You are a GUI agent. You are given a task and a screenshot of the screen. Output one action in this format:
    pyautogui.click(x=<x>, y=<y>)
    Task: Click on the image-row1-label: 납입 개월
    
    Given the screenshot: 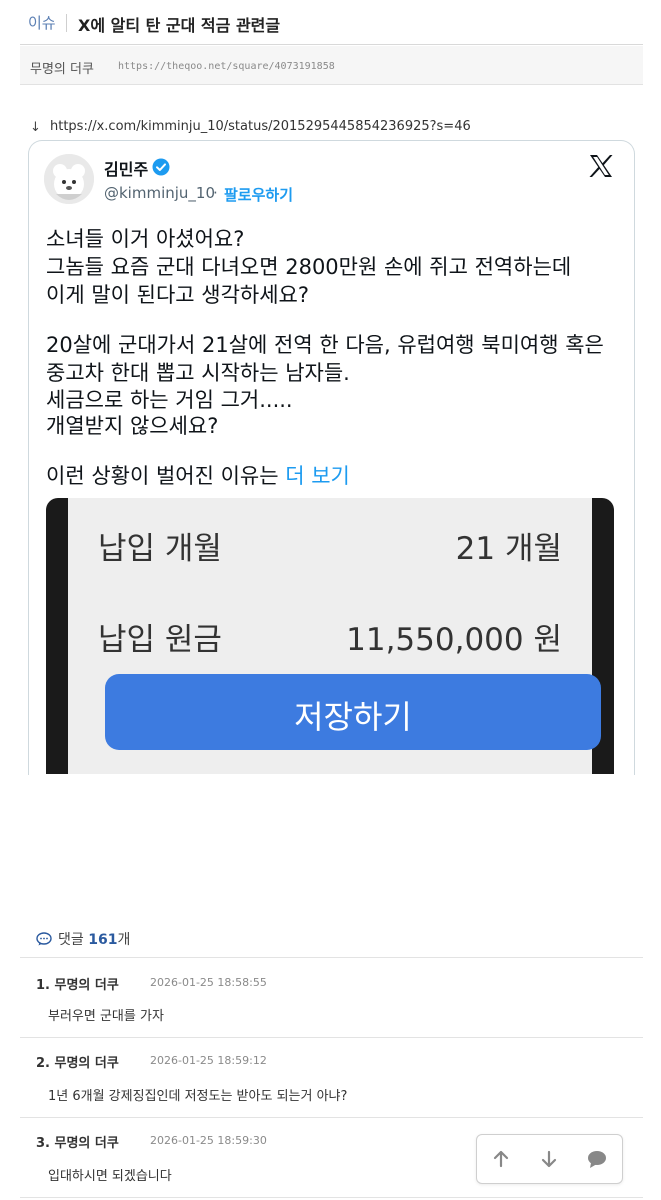 What is the action you would take?
    pyautogui.click(x=160, y=549)
    